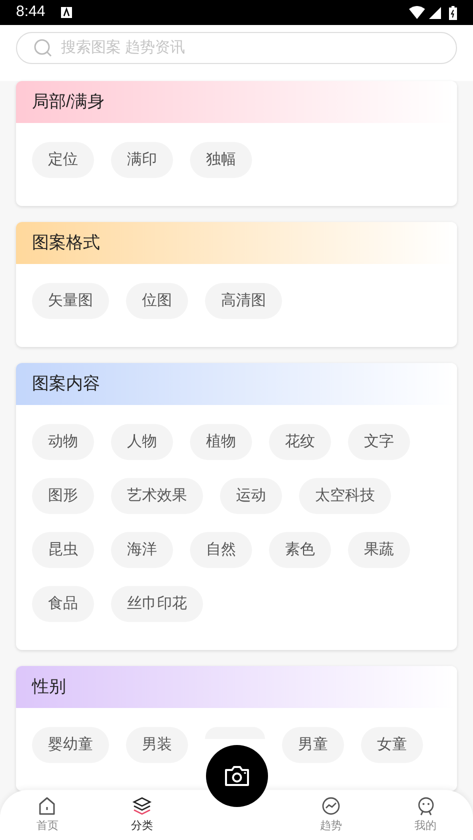 This screenshot has width=473, height=840. Describe the element at coordinates (300, 550) in the screenshot. I see `category-chip: 素色` at that location.